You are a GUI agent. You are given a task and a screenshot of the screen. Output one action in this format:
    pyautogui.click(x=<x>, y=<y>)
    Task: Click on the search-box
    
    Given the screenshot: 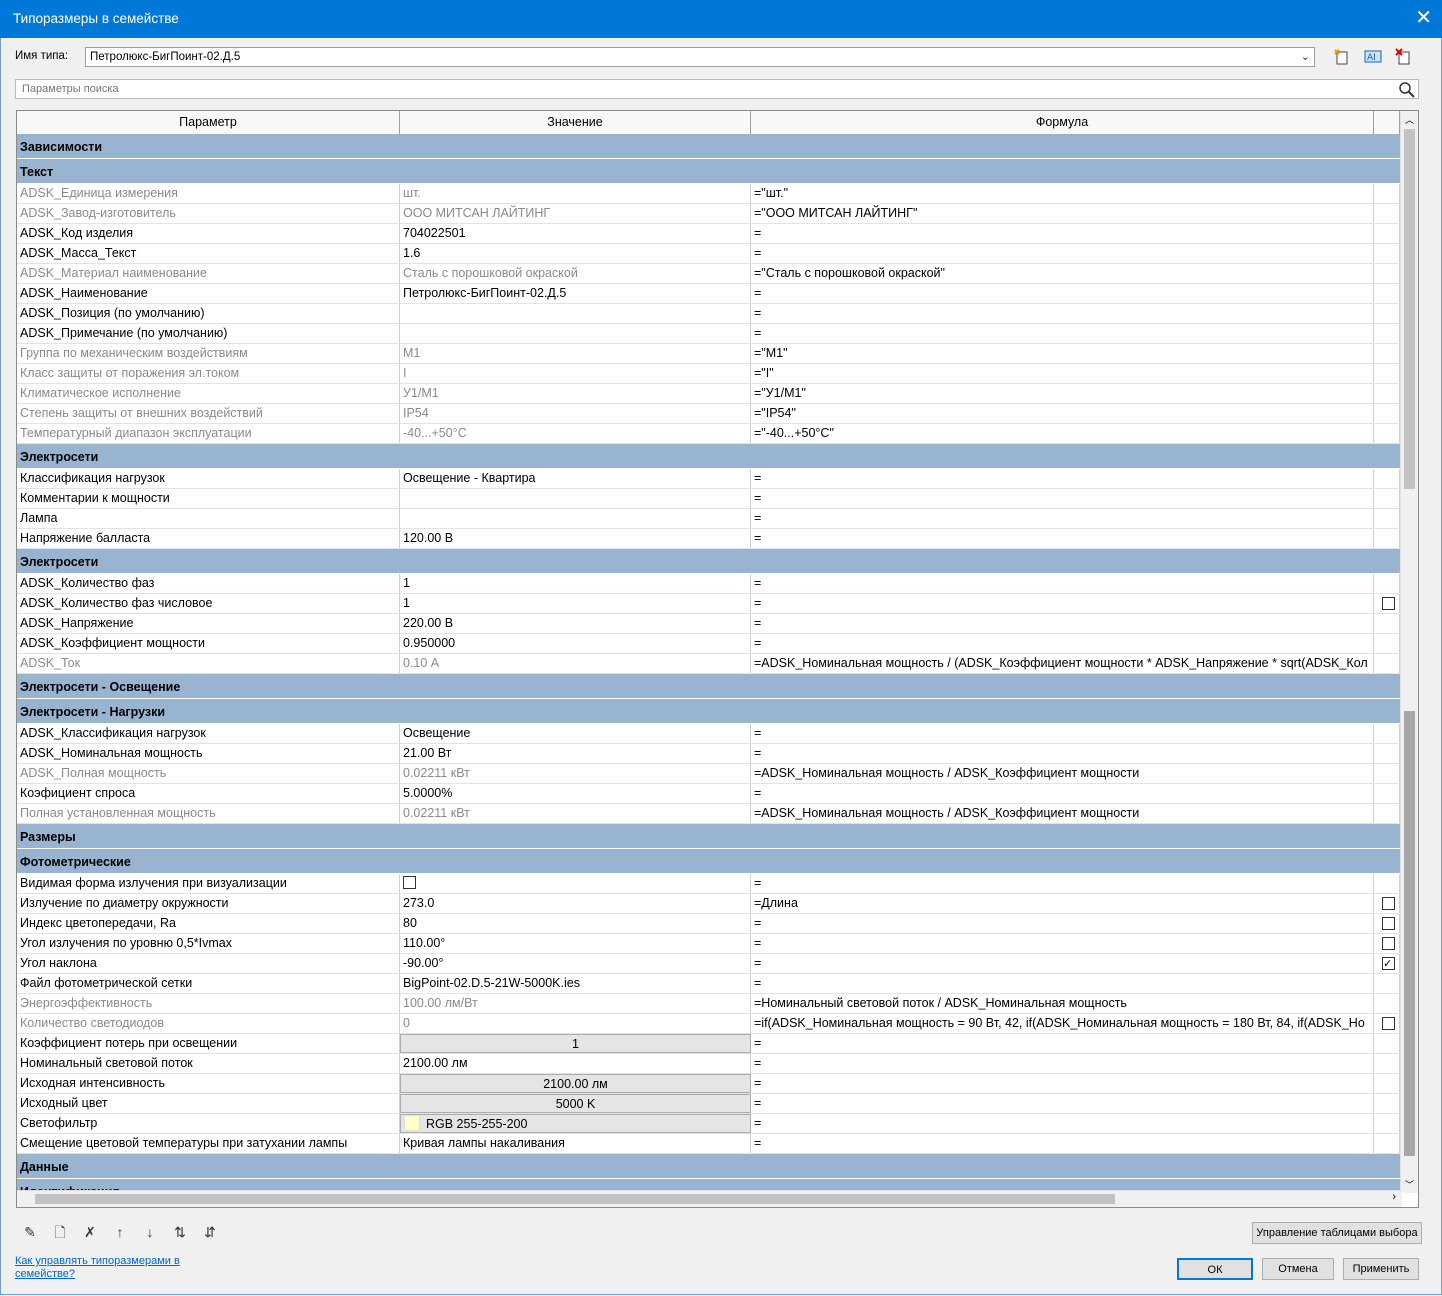 What is the action you would take?
    pyautogui.click(x=717, y=89)
    